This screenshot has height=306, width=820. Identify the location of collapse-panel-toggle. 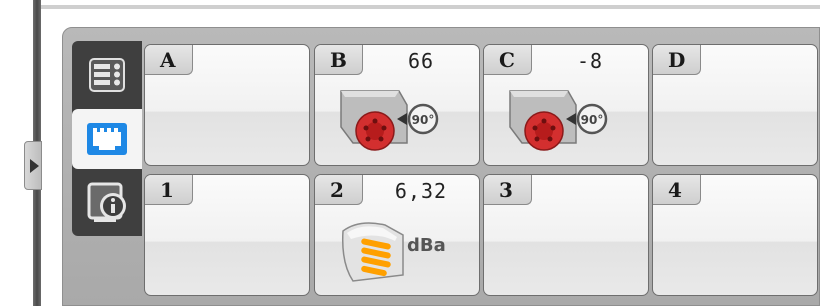
(33, 165).